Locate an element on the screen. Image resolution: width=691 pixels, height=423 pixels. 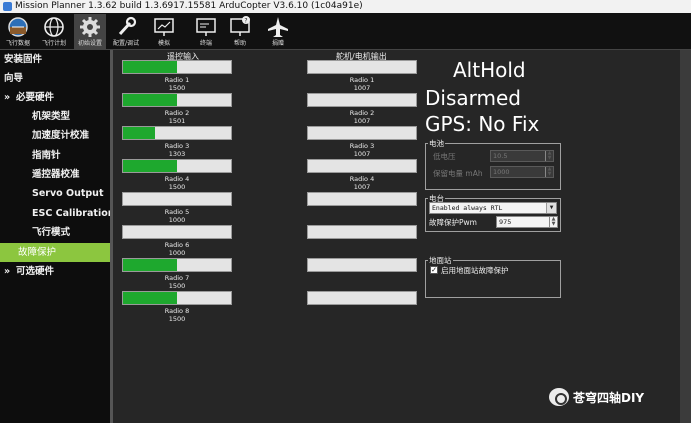
toolbar-simulation: 模拟 is located at coordinates (164, 31).